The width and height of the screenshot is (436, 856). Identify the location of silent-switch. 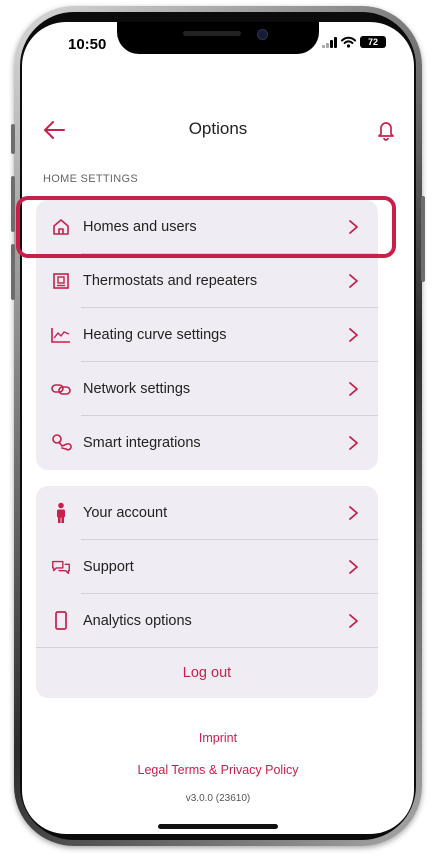
(13, 139).